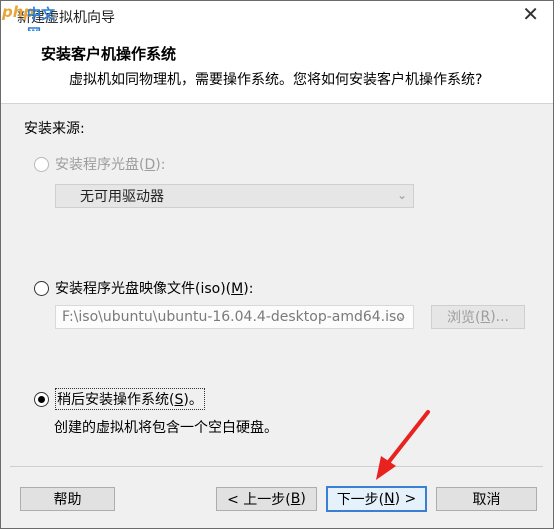 Image resolution: width=554 pixels, height=529 pixels. What do you see at coordinates (234, 196) in the screenshot?
I see `drive-select: 无可用驱动器 ⌄` at bounding box center [234, 196].